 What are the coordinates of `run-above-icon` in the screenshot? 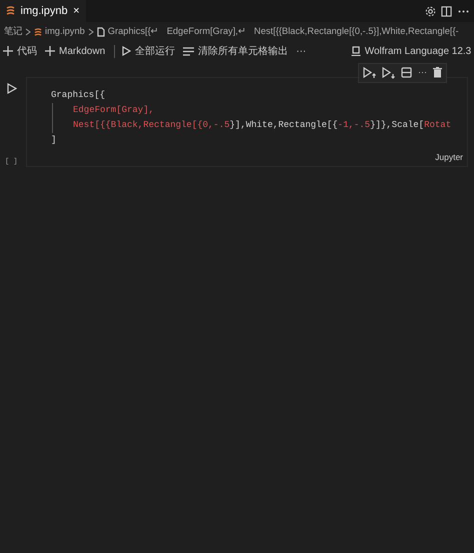 It's located at (369, 72).